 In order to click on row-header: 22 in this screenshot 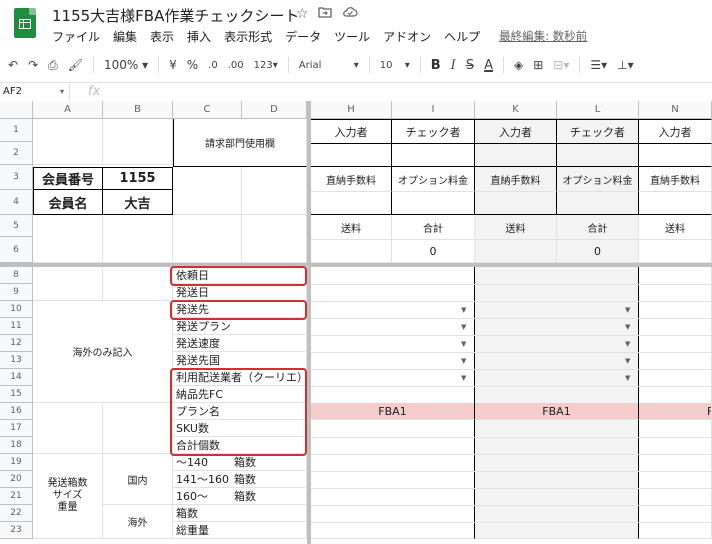, I will do `click(16, 513)`.